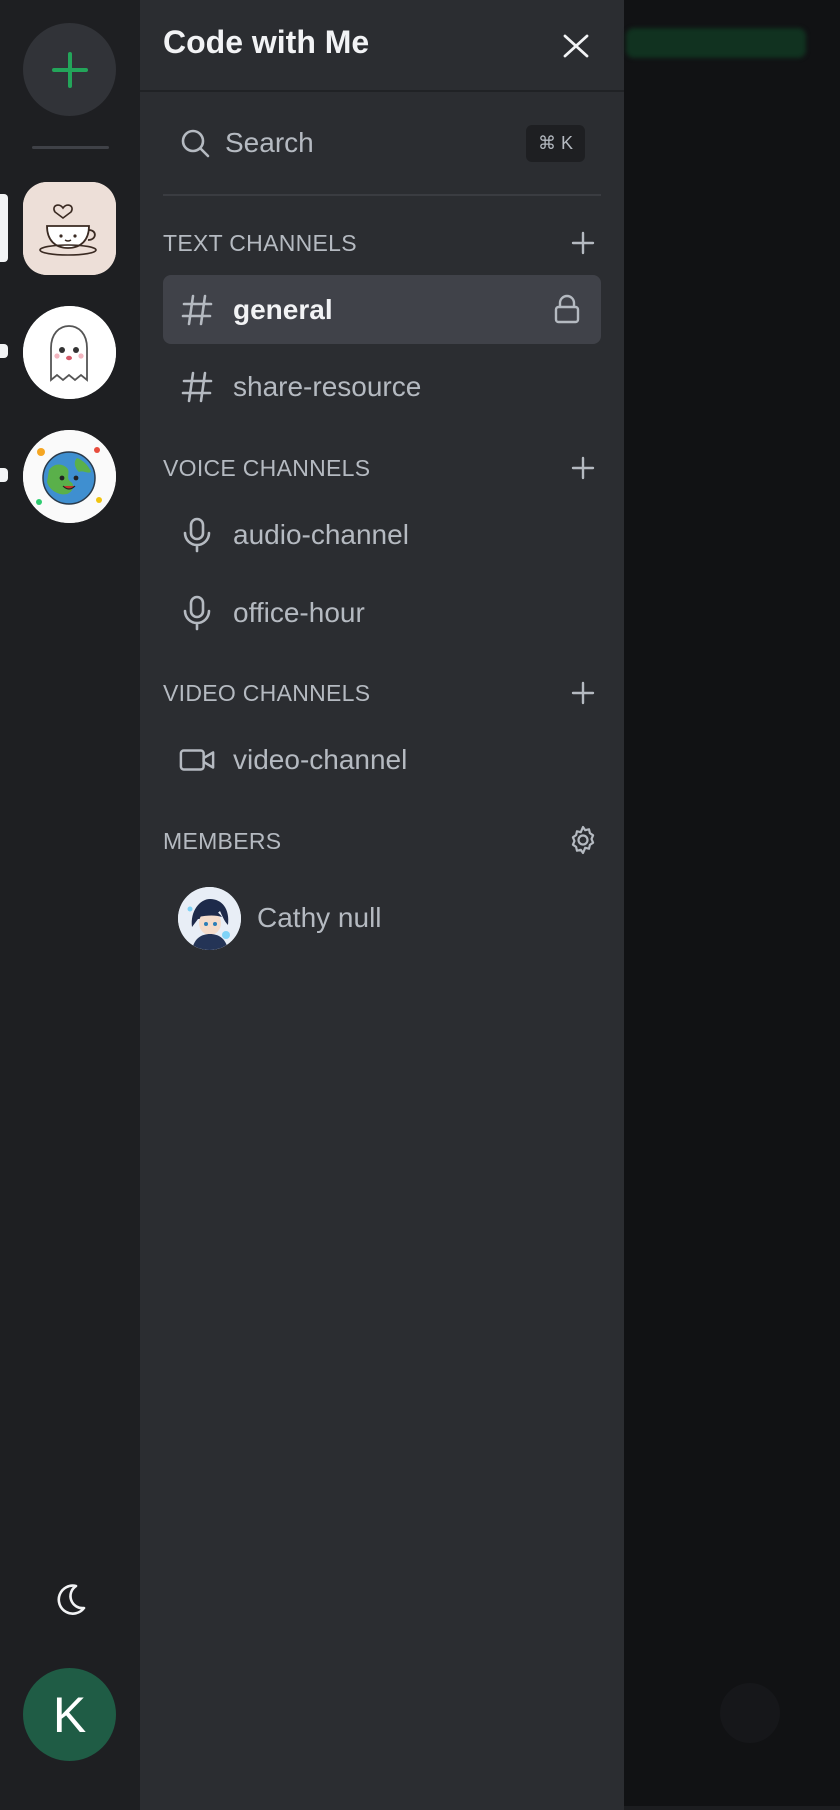 The image size is (840, 1810). Describe the element at coordinates (266, 42) in the screenshot. I see `server-name: Code with Me` at that location.